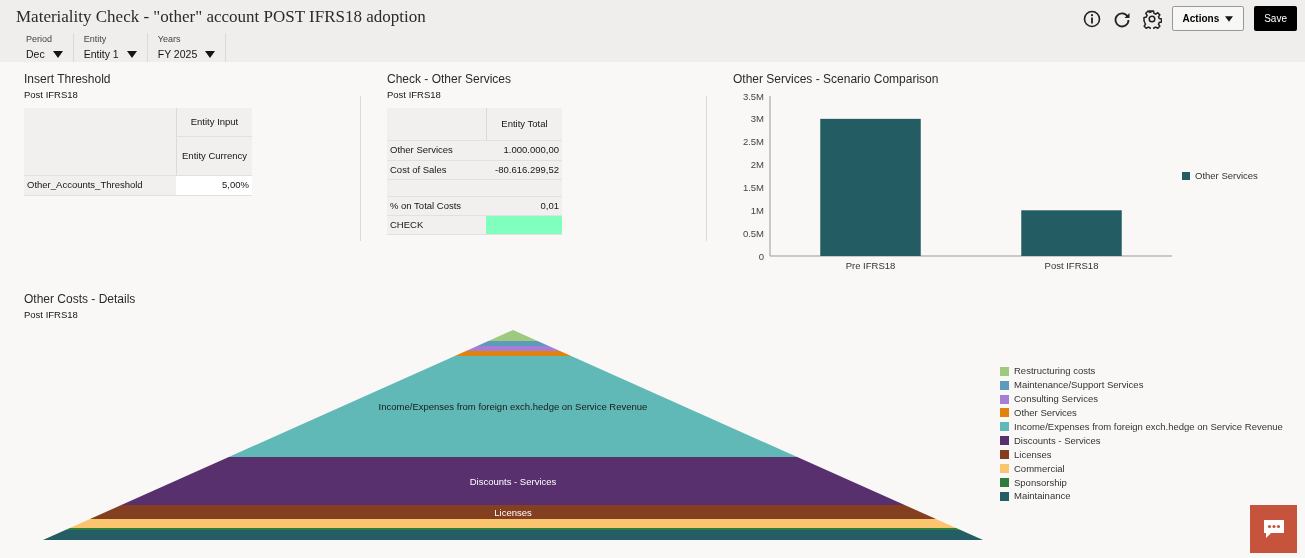 The image size is (1305, 558). I want to click on axis-tick-label: 2.5M, so click(753, 142).